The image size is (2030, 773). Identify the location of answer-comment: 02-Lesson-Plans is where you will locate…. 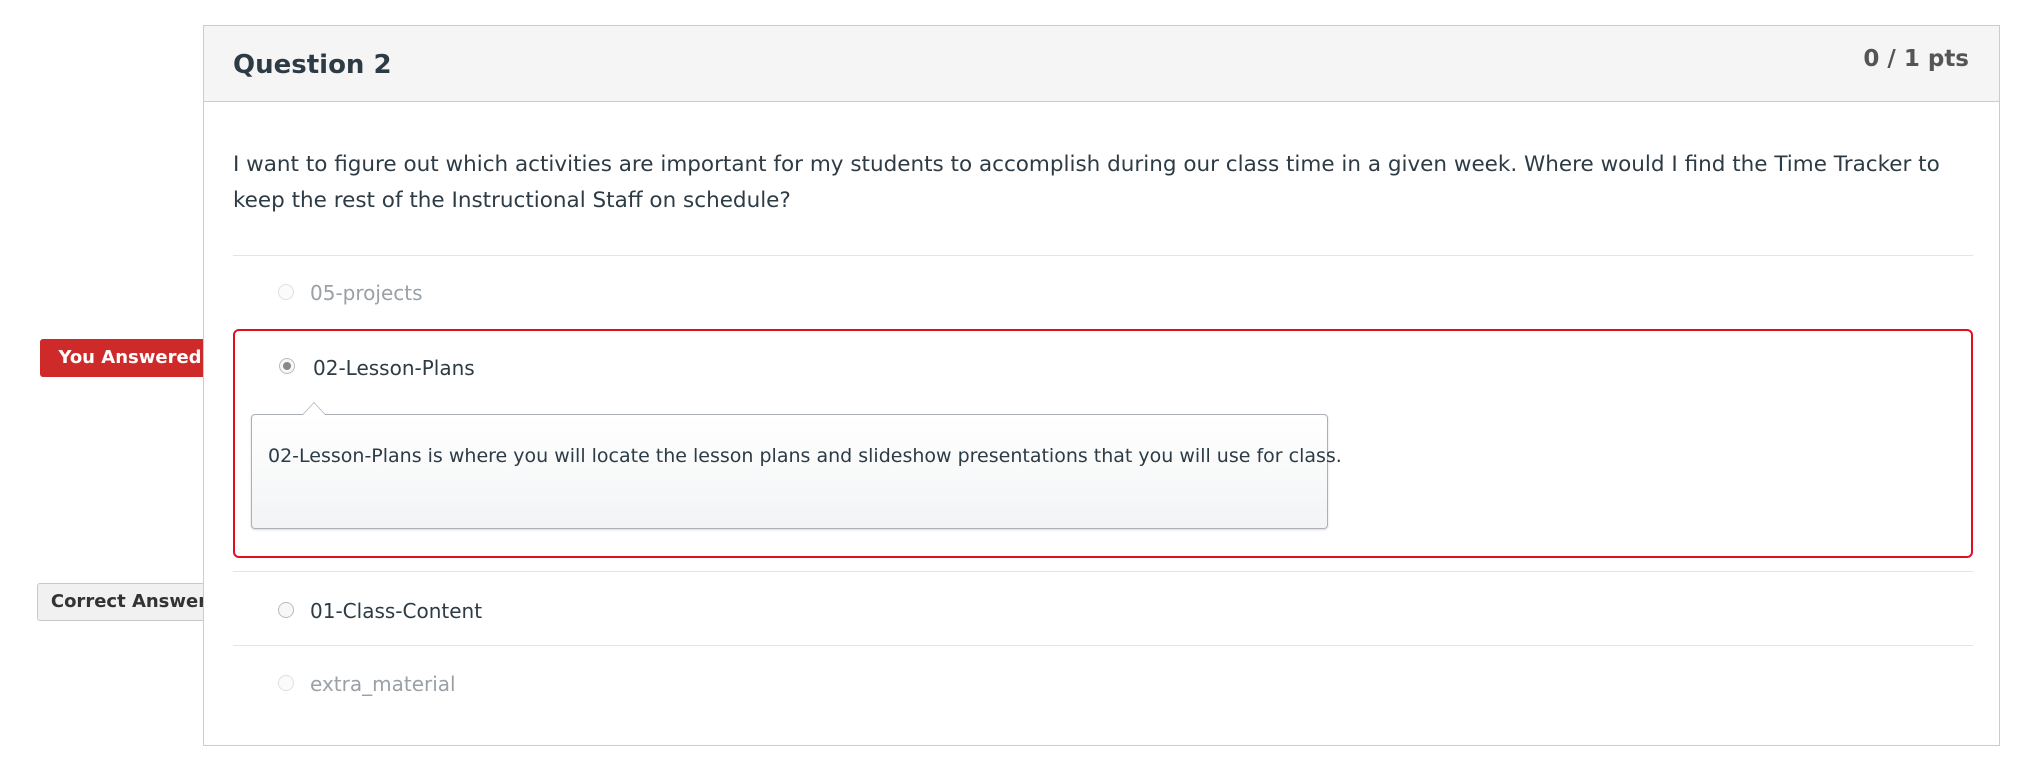
(796, 465).